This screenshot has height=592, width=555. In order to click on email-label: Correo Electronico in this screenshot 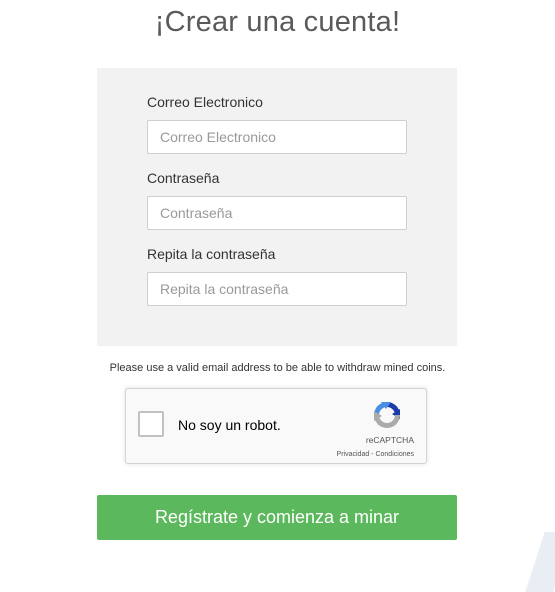, I will do `click(205, 102)`.